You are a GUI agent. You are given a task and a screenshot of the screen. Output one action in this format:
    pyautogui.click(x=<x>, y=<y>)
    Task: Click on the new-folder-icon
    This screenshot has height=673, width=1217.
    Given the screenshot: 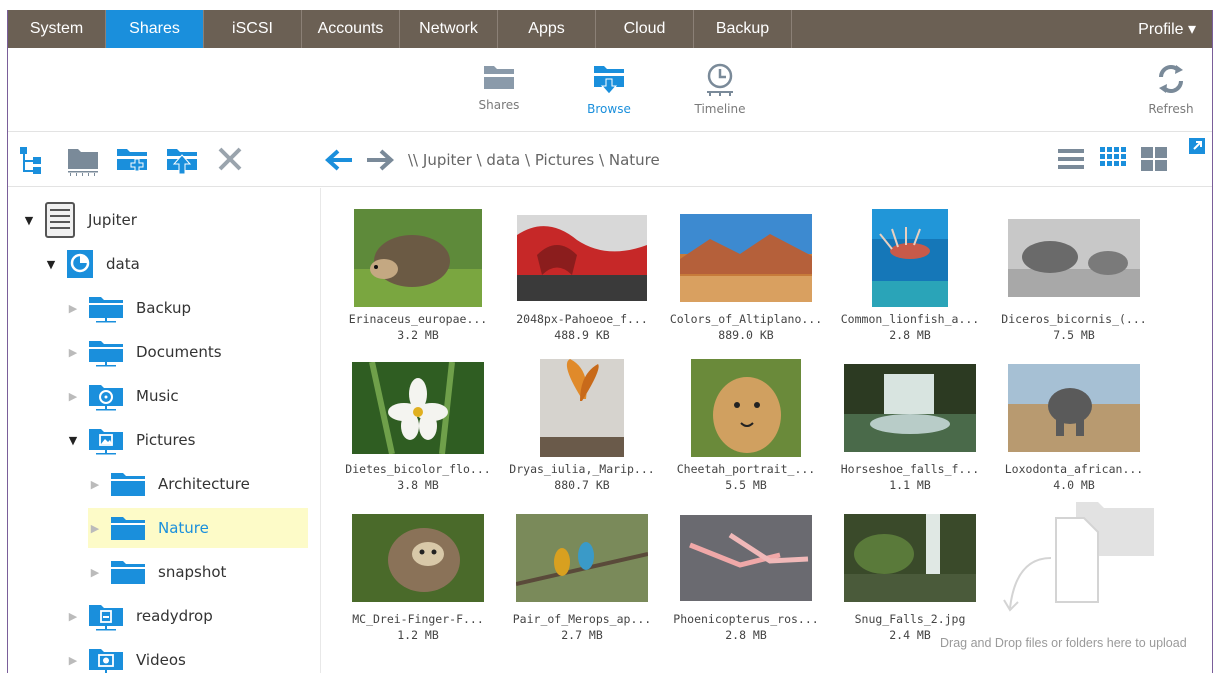 What is the action you would take?
    pyautogui.click(x=132, y=162)
    